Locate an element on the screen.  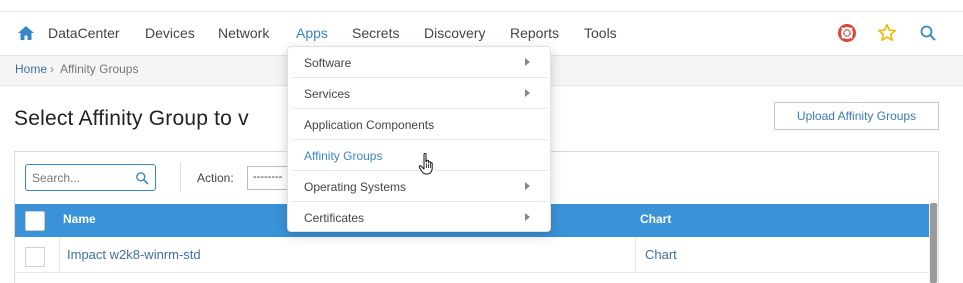
search-box is located at coordinates (90, 177).